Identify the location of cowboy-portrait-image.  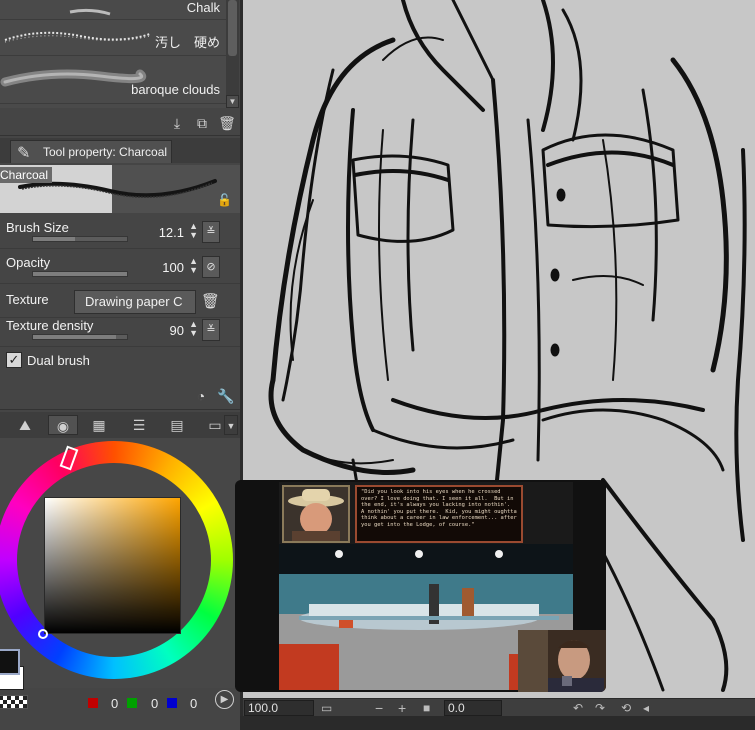
(316, 514).